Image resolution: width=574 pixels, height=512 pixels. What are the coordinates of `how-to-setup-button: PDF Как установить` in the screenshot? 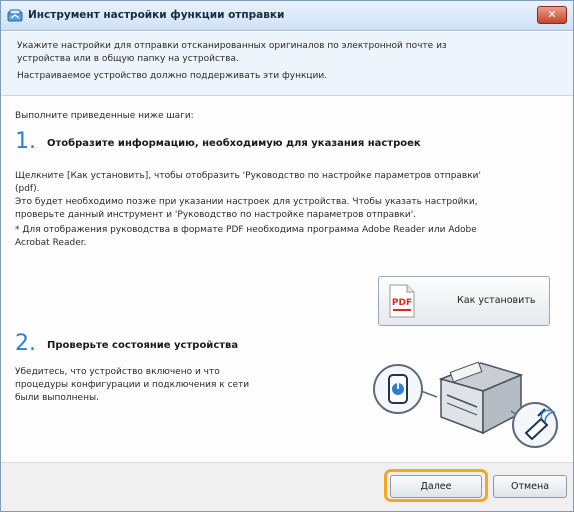 It's located at (464, 301).